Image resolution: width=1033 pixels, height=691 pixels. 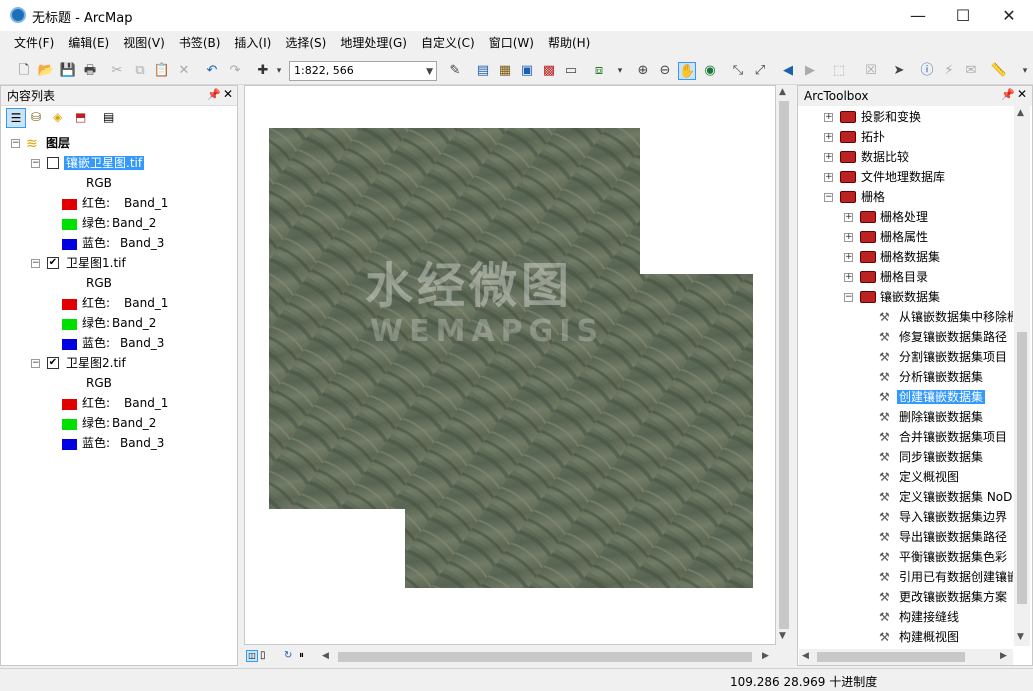 I want to click on copy-icon: ⧉, so click(x=140, y=71).